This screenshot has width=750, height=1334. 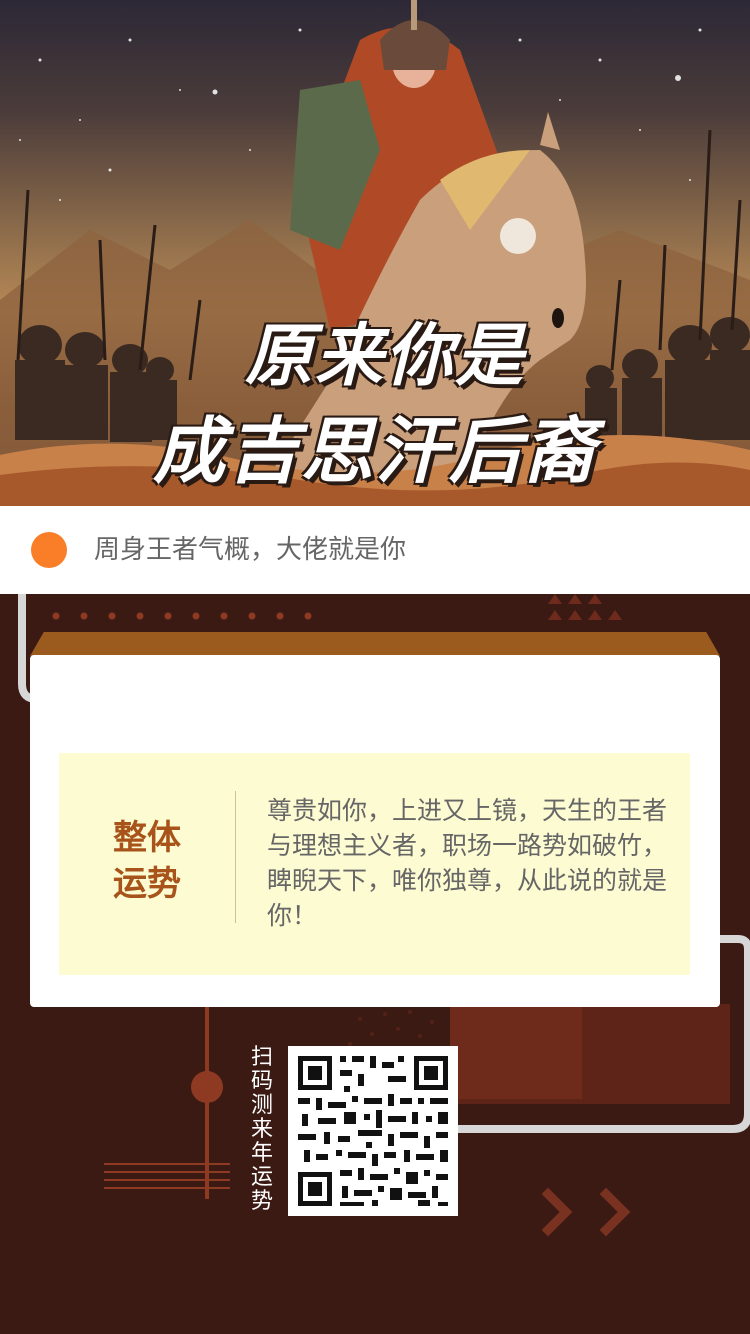 I want to click on qr-caption-text: 扫码测来年运势, so click(x=261, y=1129).